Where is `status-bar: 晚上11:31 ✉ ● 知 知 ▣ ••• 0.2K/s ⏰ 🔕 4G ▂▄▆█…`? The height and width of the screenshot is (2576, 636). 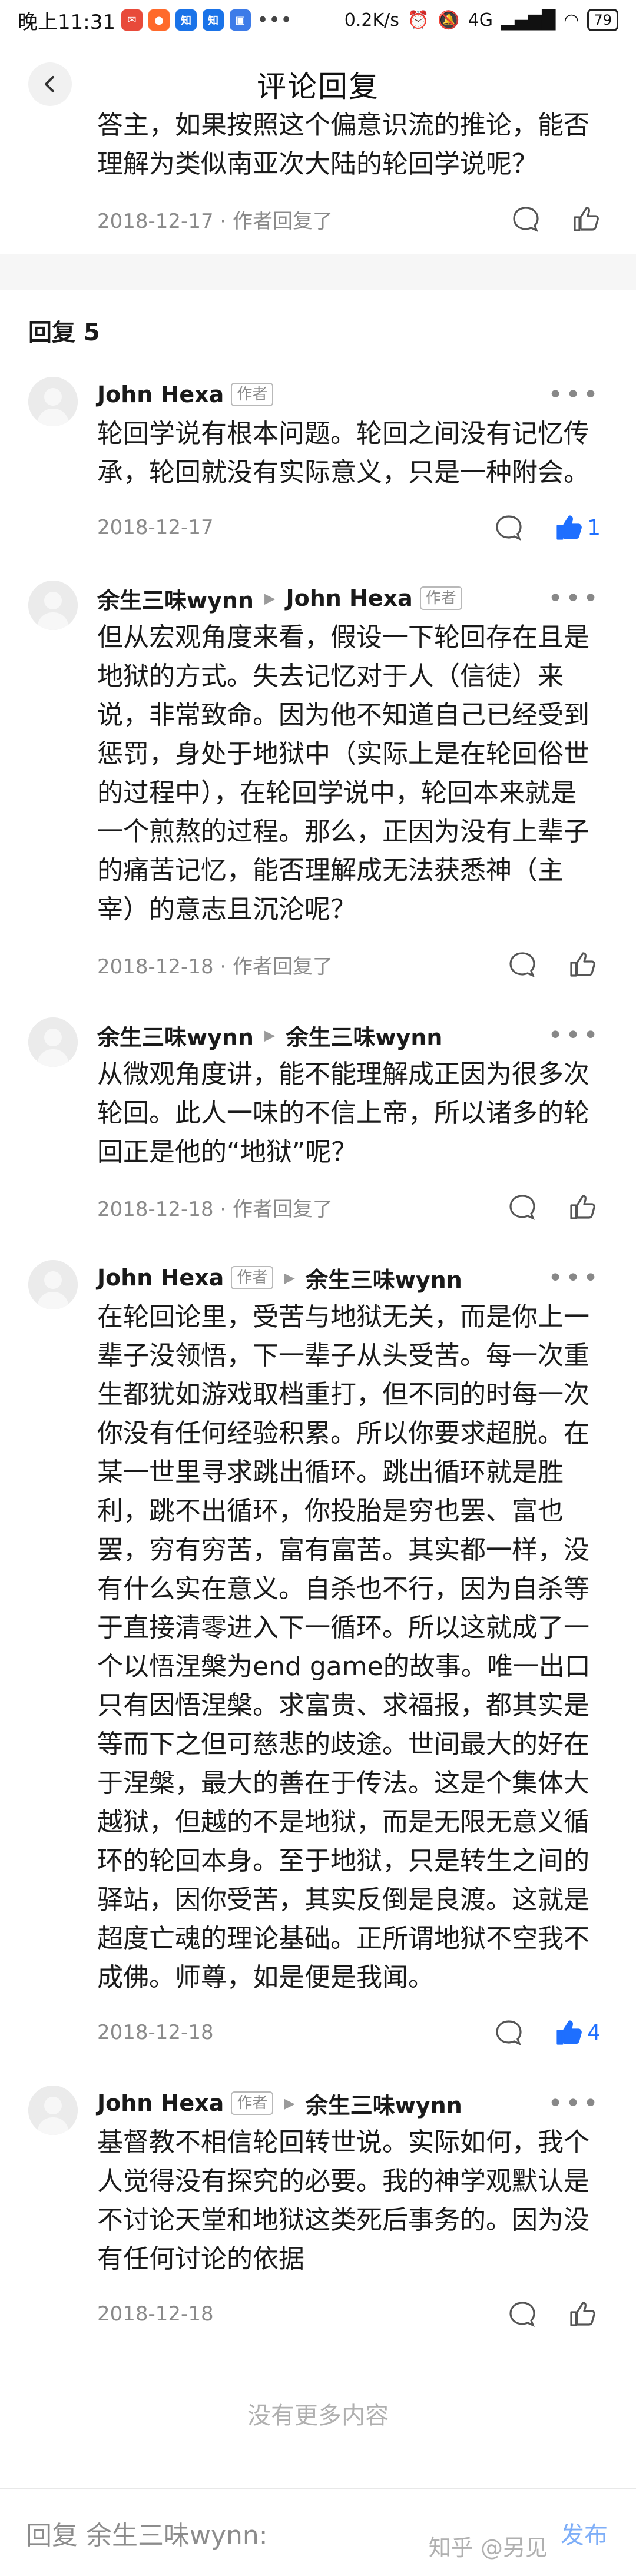 status-bar: 晚上11:31 ✉ ● 知 知 ▣ ••• 0.2K/s ⏰ 🔕 4G ▂▄▆█… is located at coordinates (318, 20).